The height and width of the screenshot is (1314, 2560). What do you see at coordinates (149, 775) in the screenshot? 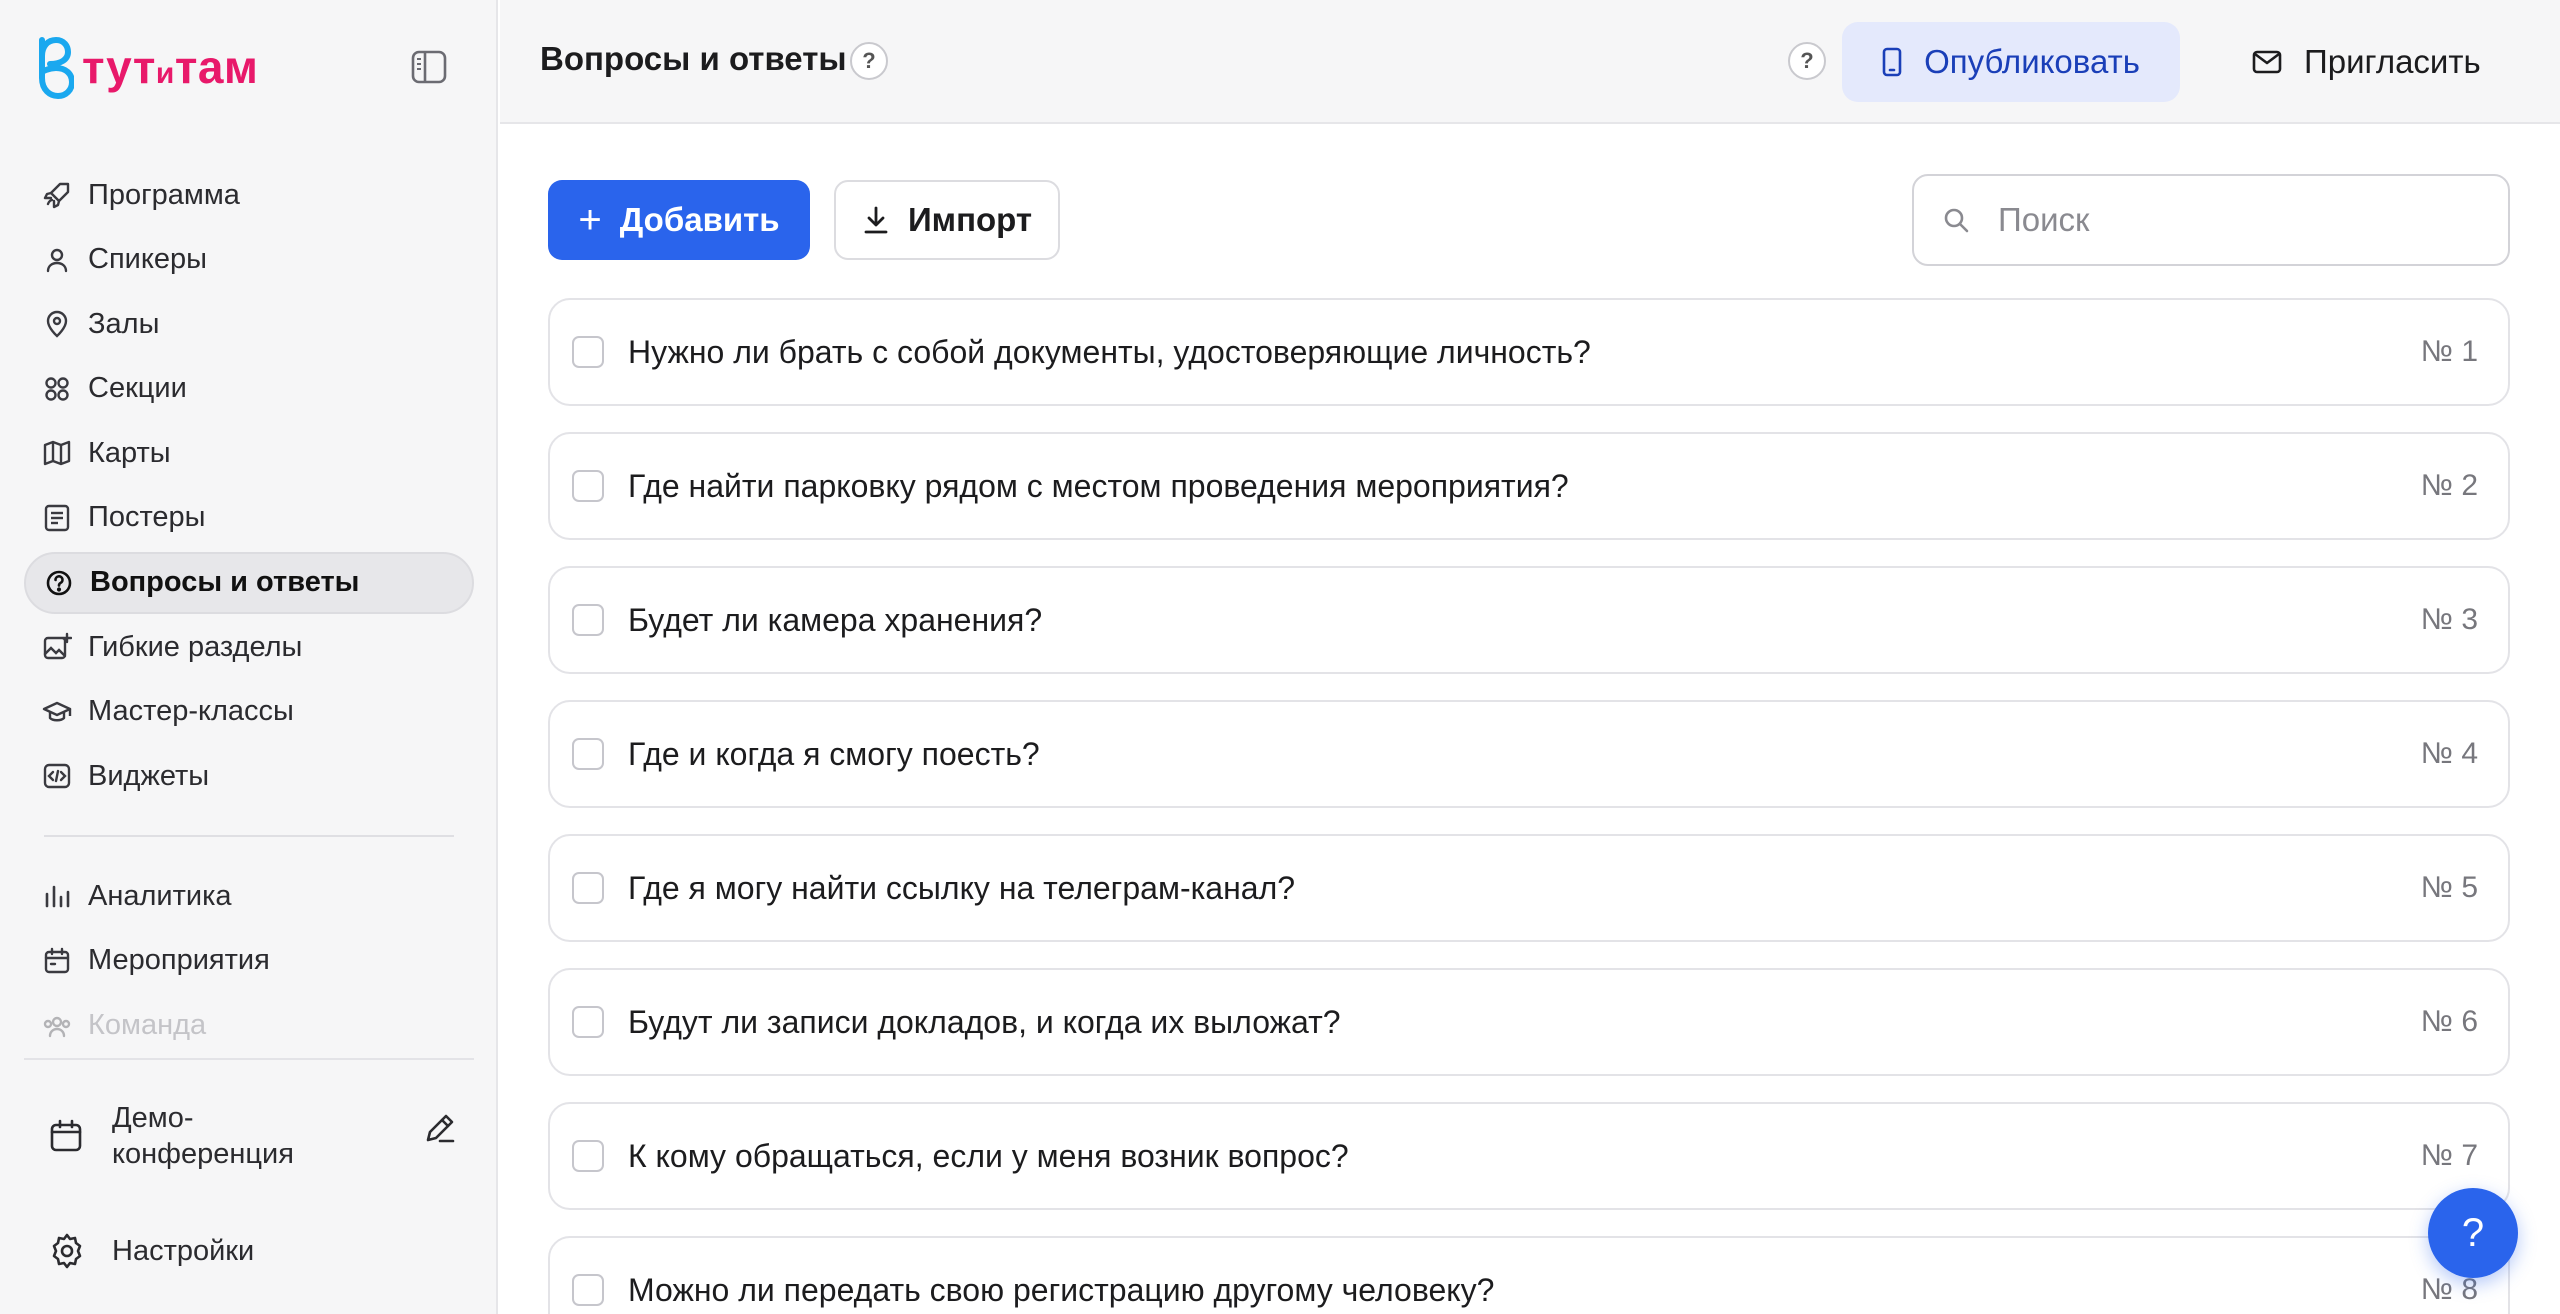
I see `sidebar-item-label: Виджеты` at bounding box center [149, 775].